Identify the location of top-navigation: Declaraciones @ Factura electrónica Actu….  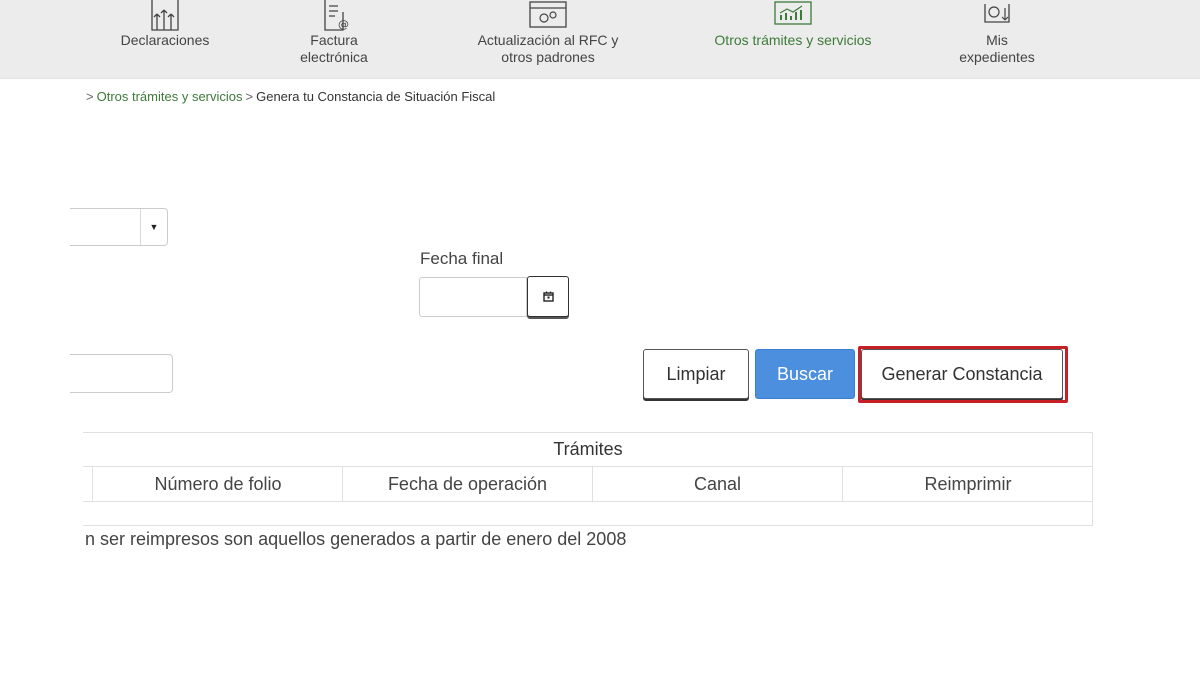
(600, 39).